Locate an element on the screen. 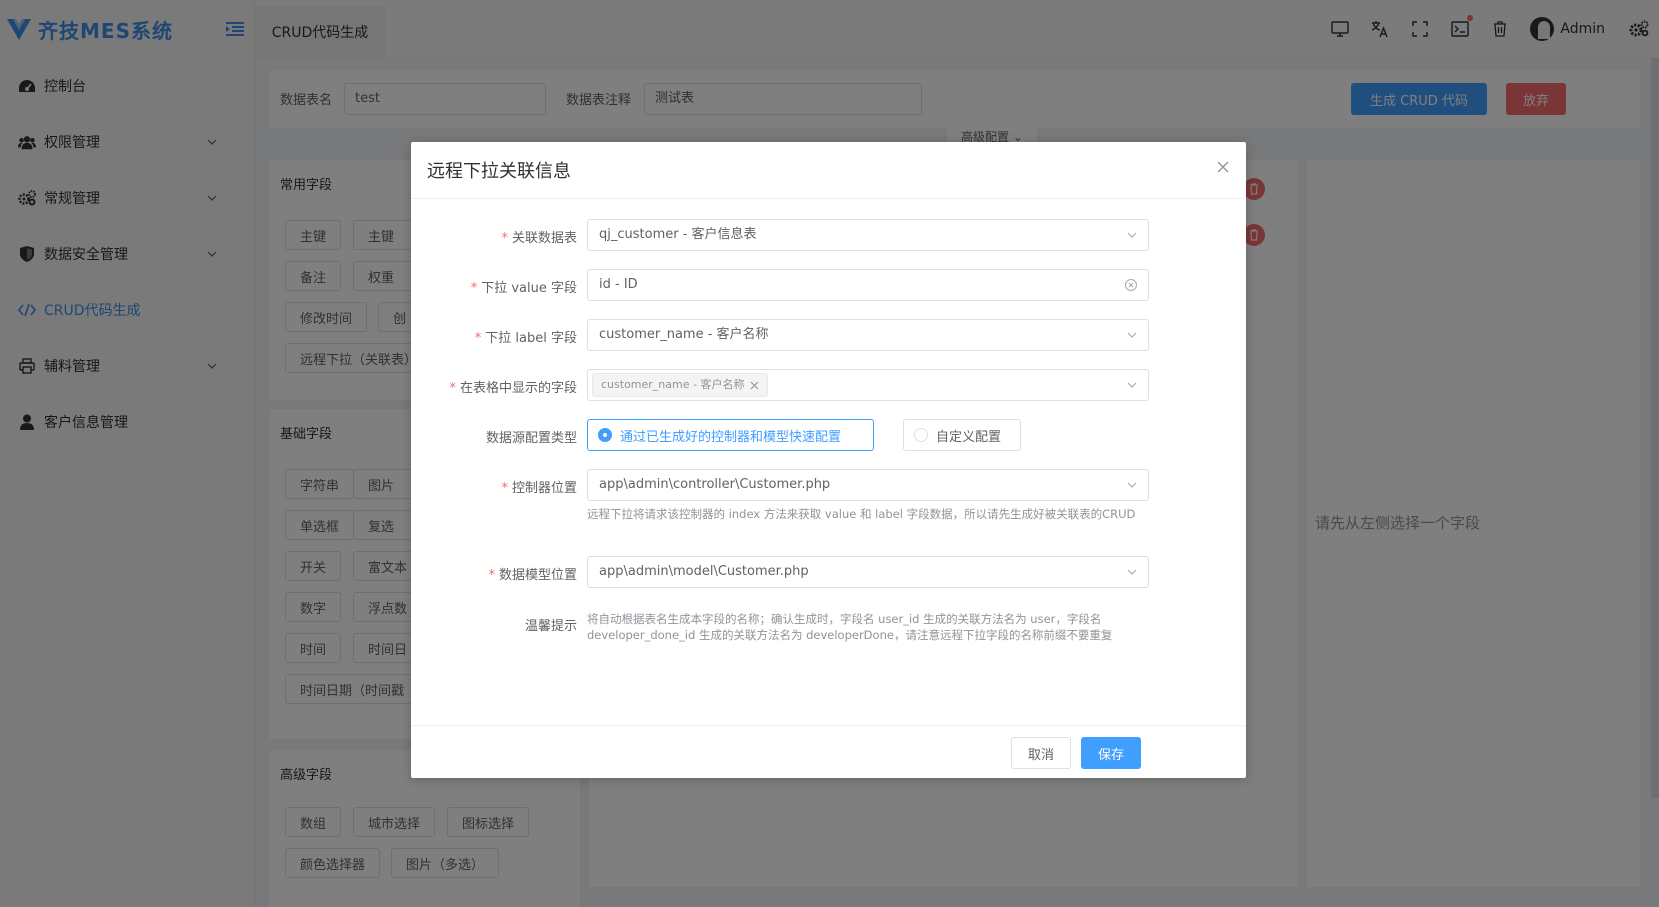 The width and height of the screenshot is (1659, 907). controller-value: app\admin\controller\Customer.php is located at coordinates (715, 484).